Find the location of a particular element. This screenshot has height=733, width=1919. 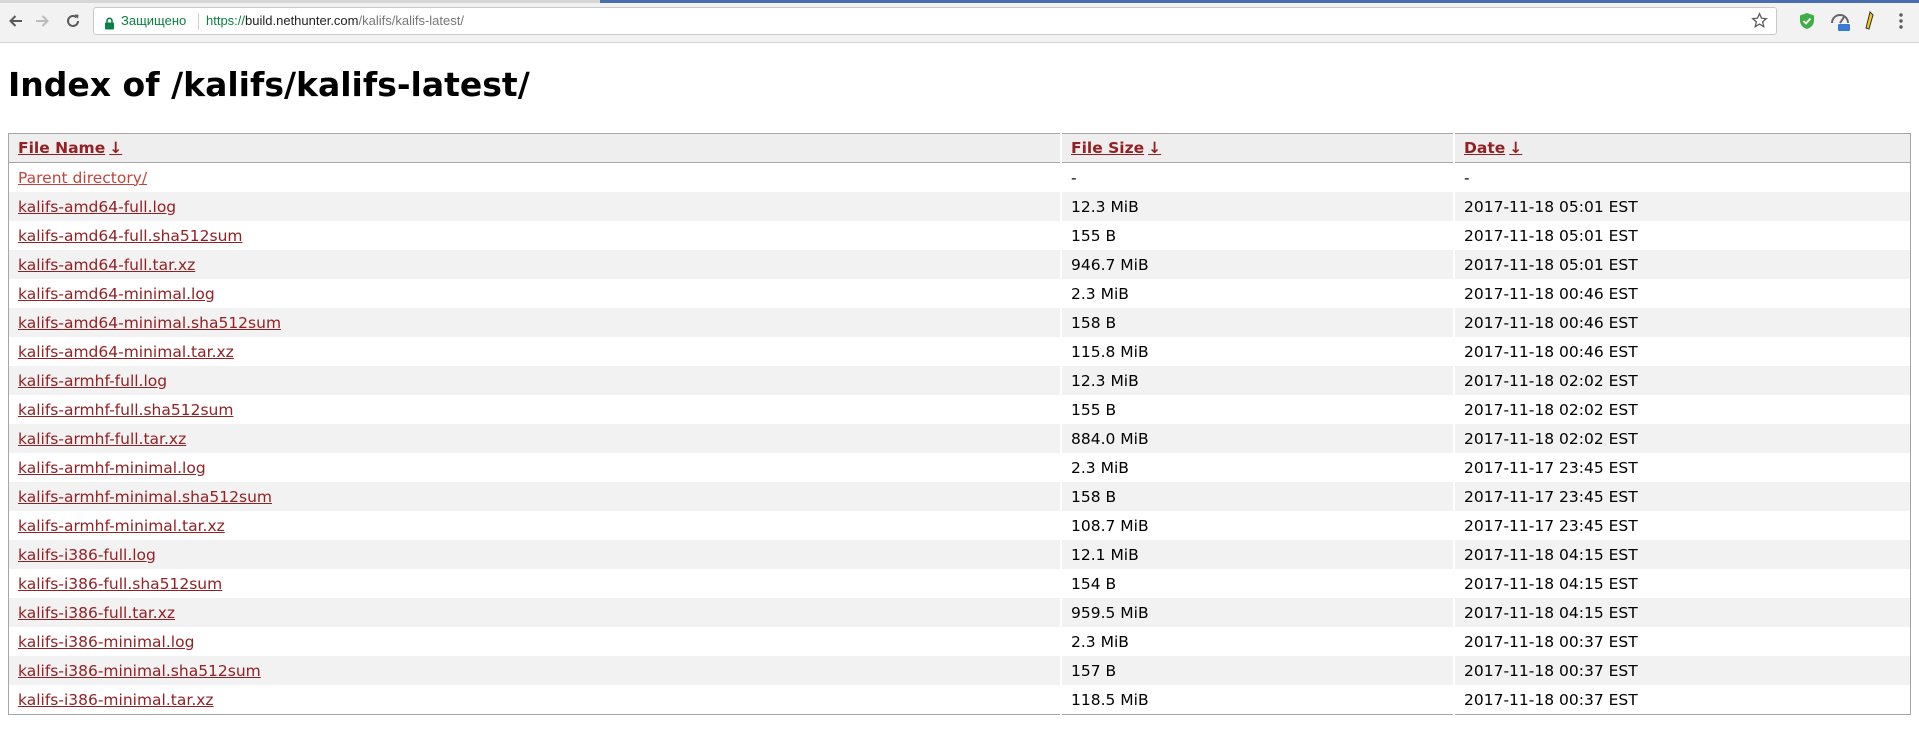

file-link: kalifs-amd64-full.tar.xz is located at coordinates (106, 265).